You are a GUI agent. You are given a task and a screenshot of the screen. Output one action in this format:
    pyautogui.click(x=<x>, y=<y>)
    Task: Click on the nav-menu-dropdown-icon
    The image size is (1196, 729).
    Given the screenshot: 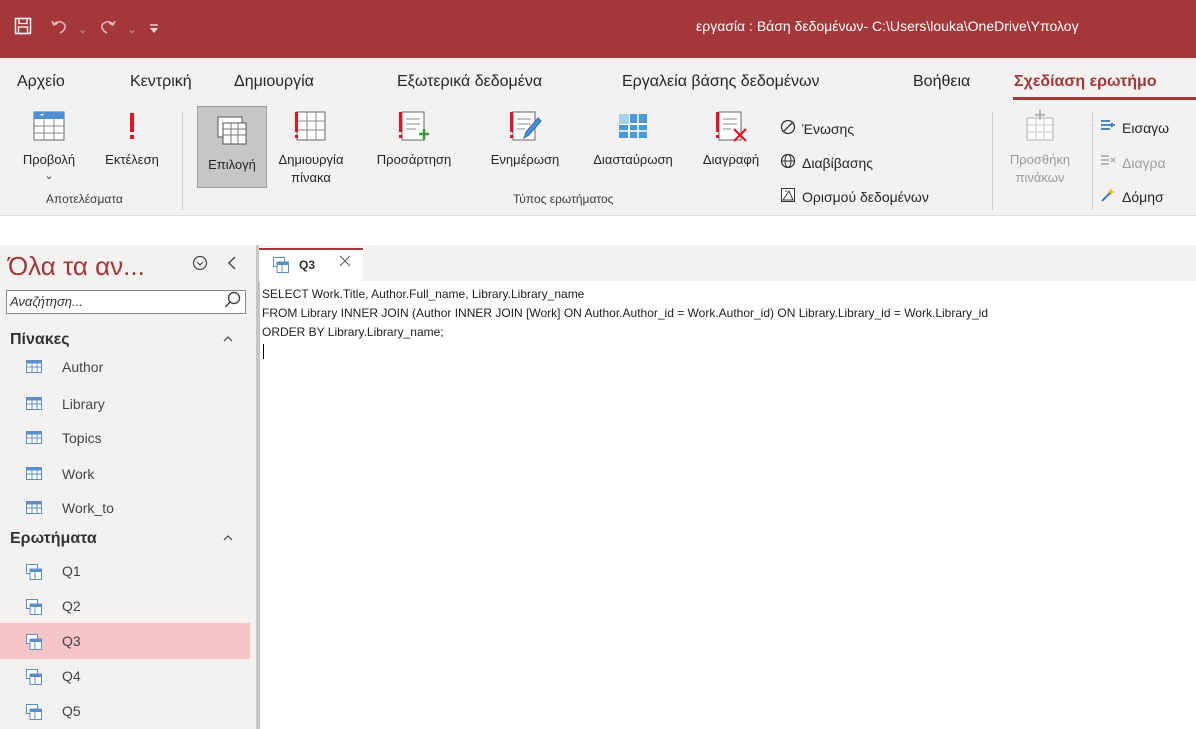 What is the action you would take?
    pyautogui.click(x=200, y=265)
    